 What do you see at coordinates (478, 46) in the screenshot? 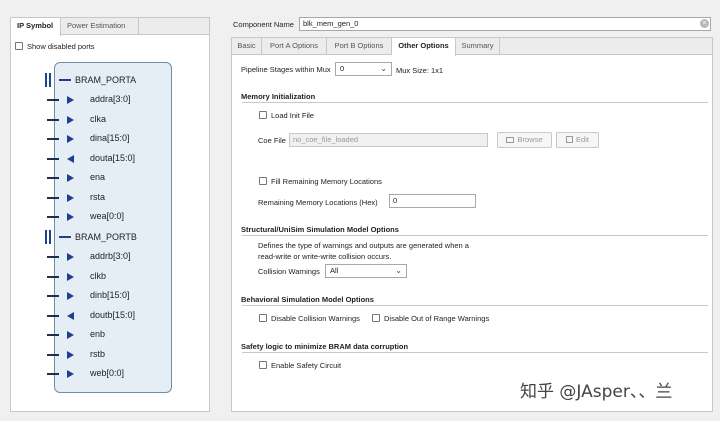
I see `tab-summary: Summary` at bounding box center [478, 46].